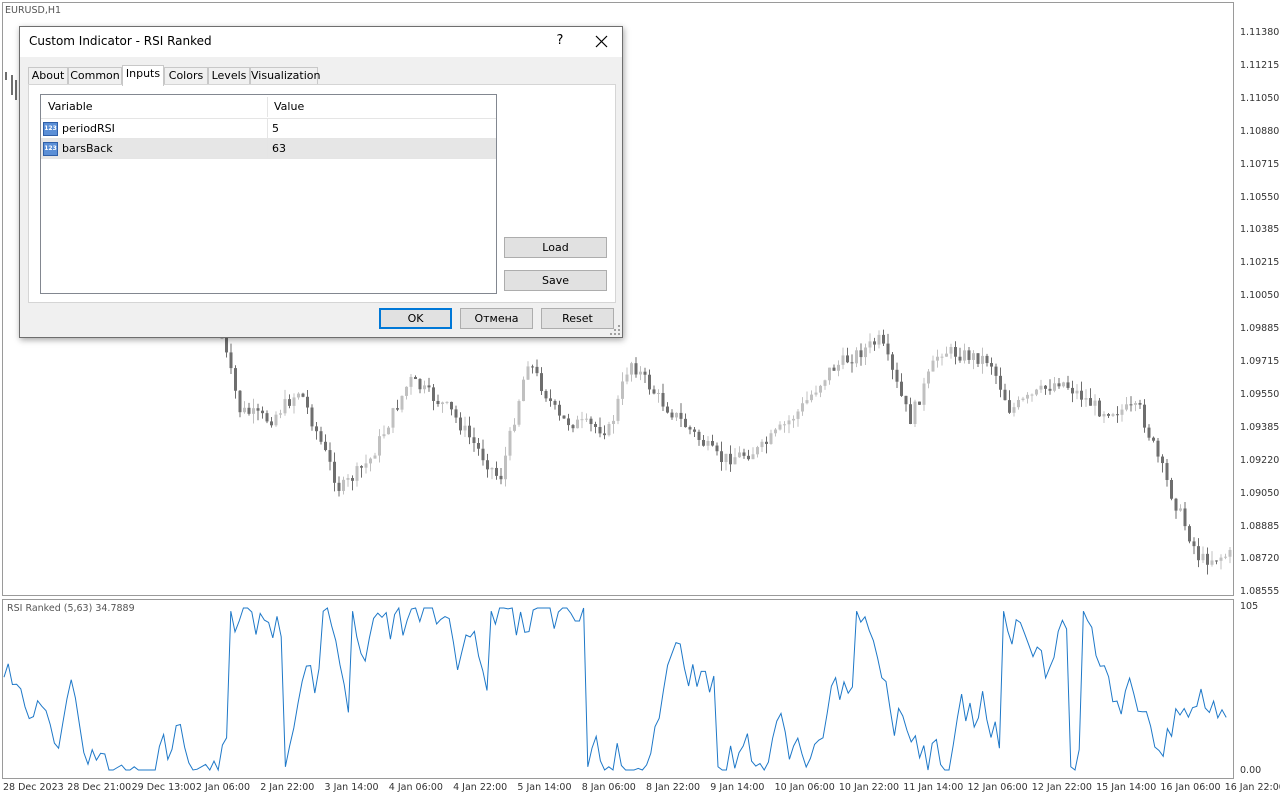 Image resolution: width=1280 pixels, height=800 pixels. I want to click on variable-value: 63, so click(279, 149).